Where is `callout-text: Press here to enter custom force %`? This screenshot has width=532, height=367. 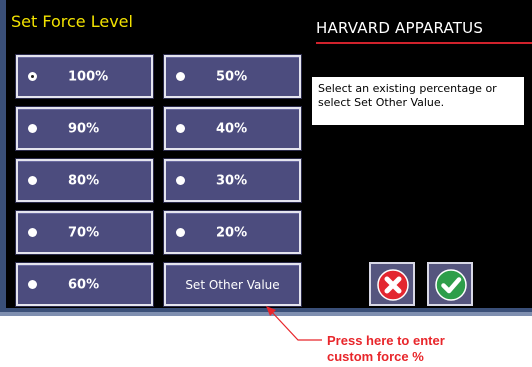 callout-text: Press here to enter custom force % is located at coordinates (386, 349).